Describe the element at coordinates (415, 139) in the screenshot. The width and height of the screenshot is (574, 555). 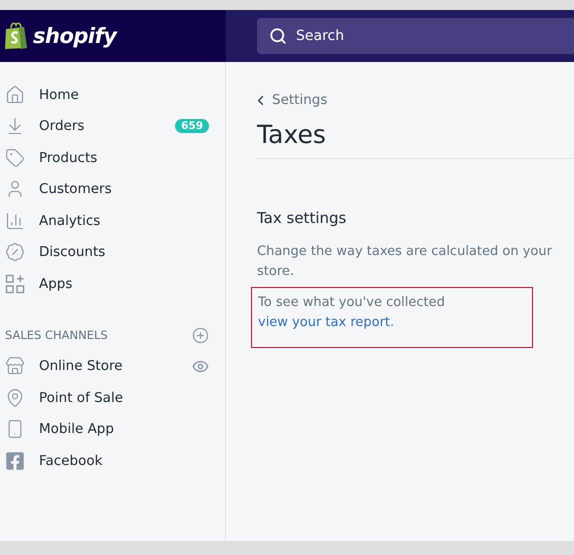
I see `page-title: Taxes` at that location.